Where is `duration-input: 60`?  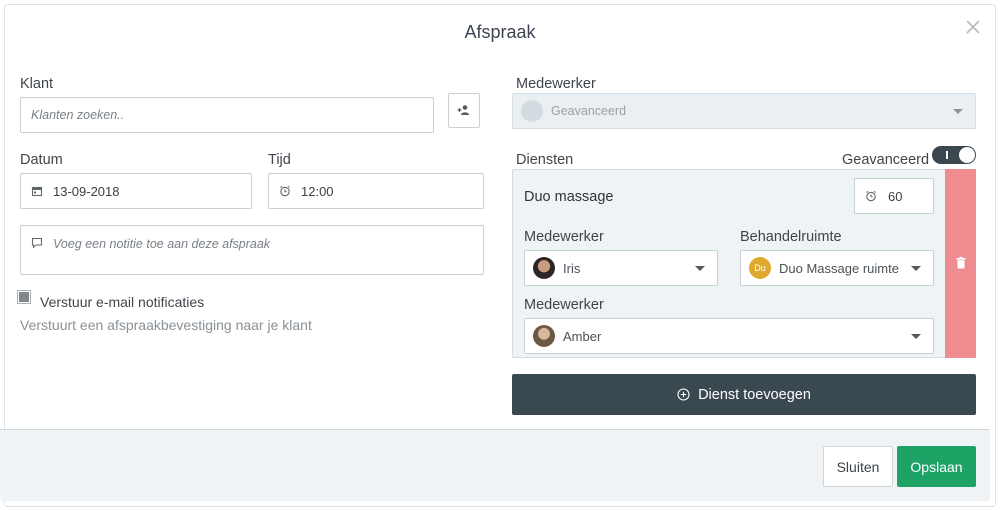 duration-input: 60 is located at coordinates (894, 196).